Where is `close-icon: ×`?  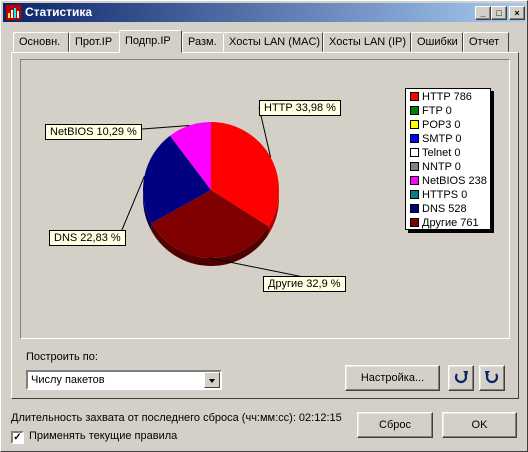
close-icon: × is located at coordinates (517, 13).